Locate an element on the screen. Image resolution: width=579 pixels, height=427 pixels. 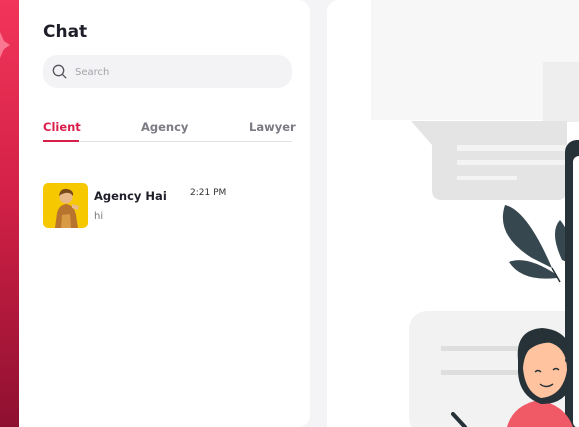
chat-tabs: Client Agency Lawyer is located at coordinates (169, 130).